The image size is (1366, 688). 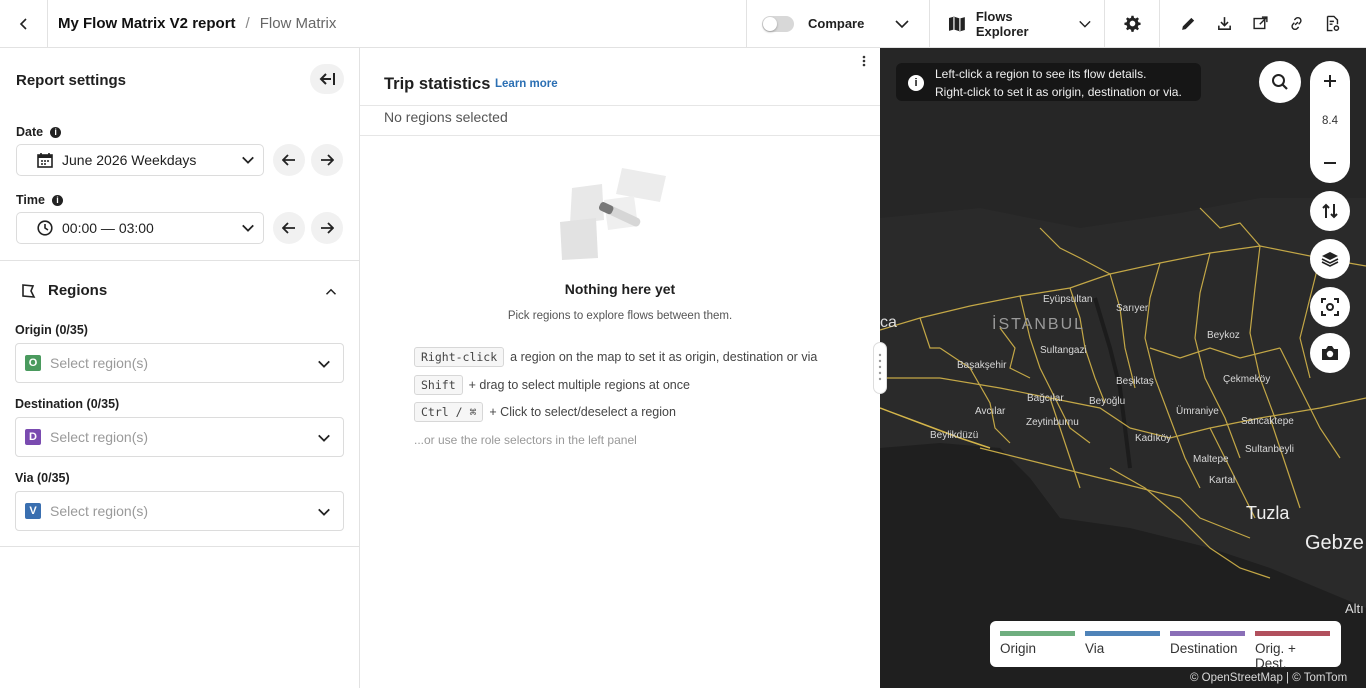 I want to click on focus-frame-icon, so click(x=1330, y=307).